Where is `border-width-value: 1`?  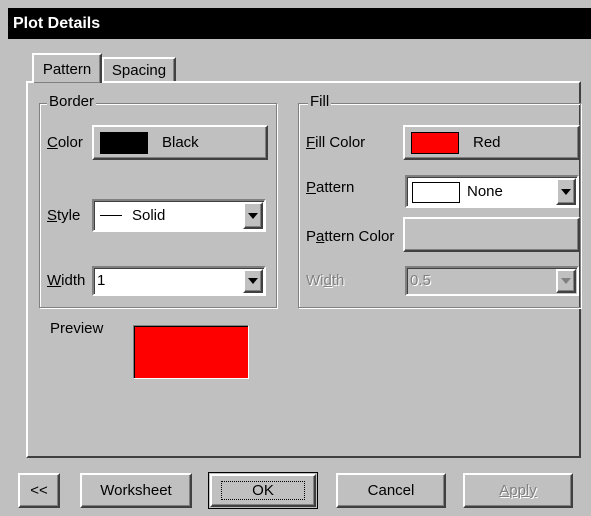
border-width-value: 1 is located at coordinates (101, 280).